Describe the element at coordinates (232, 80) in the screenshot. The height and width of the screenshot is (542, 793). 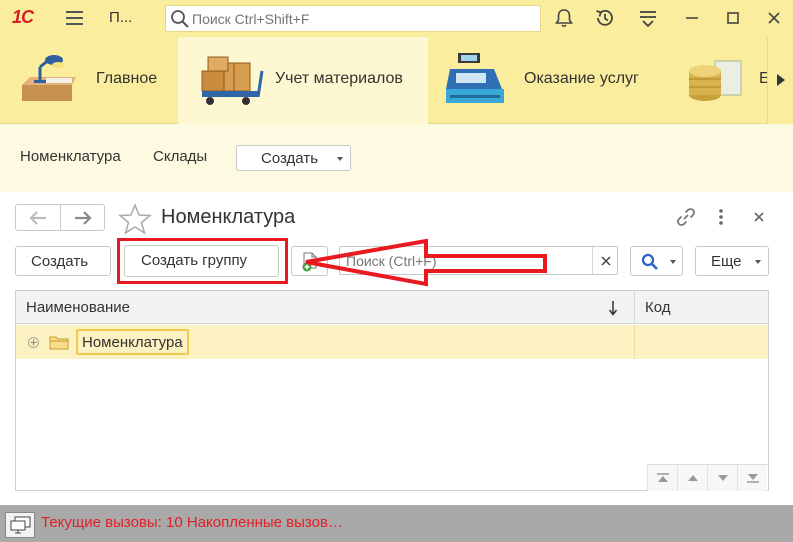
I see `warehouse-boxes-icon` at that location.